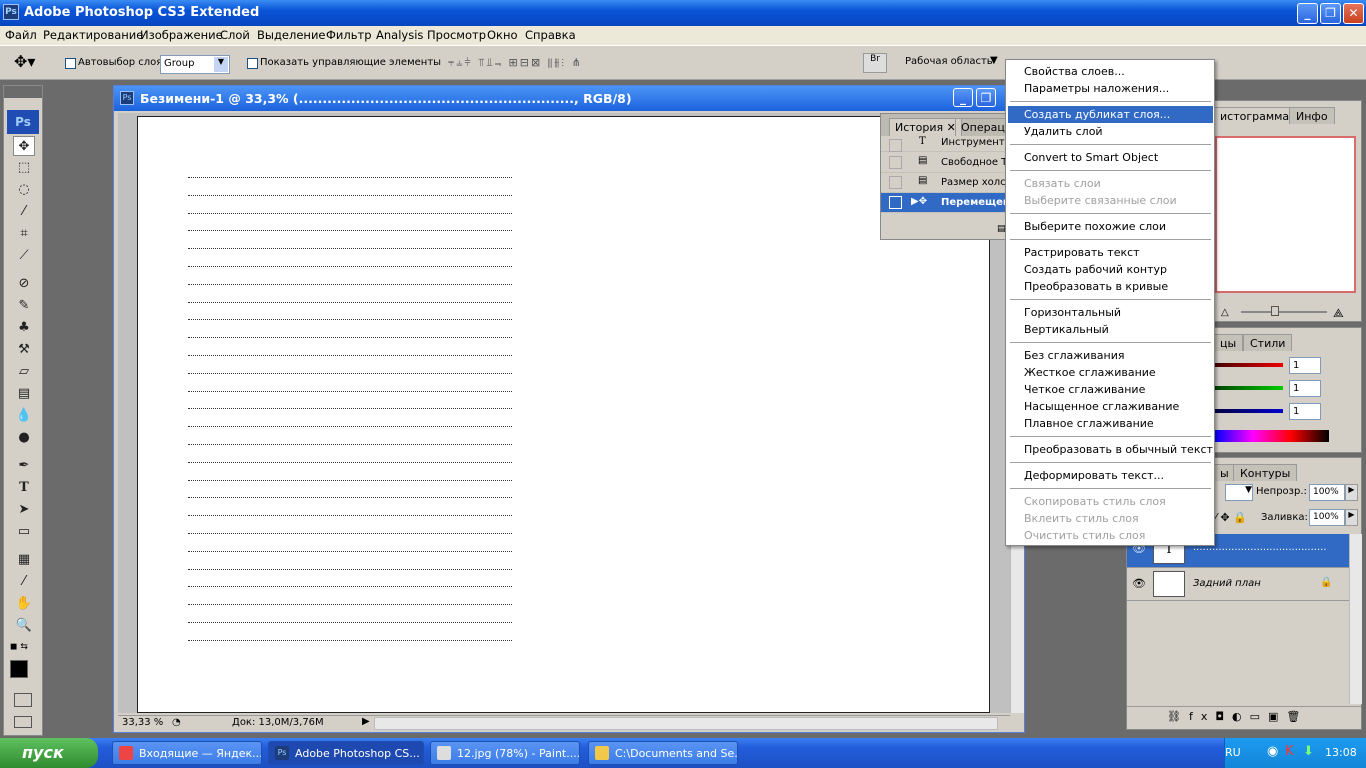  What do you see at coordinates (23, 92) in the screenshot?
I see `toolbox-grip` at bounding box center [23, 92].